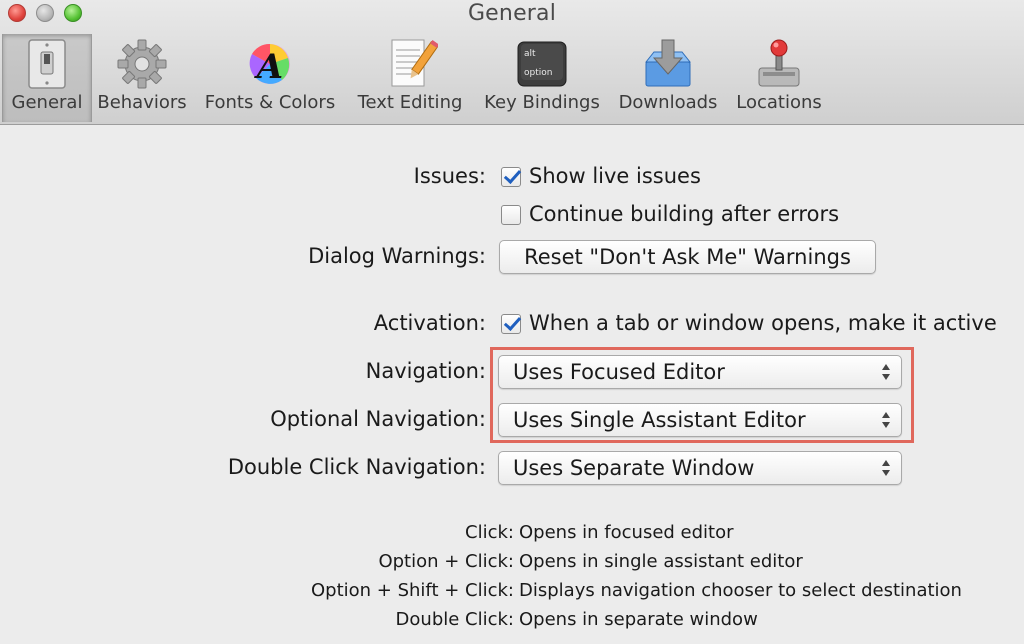 The height and width of the screenshot is (644, 1024). I want to click on tab-general-label: General, so click(47, 102).